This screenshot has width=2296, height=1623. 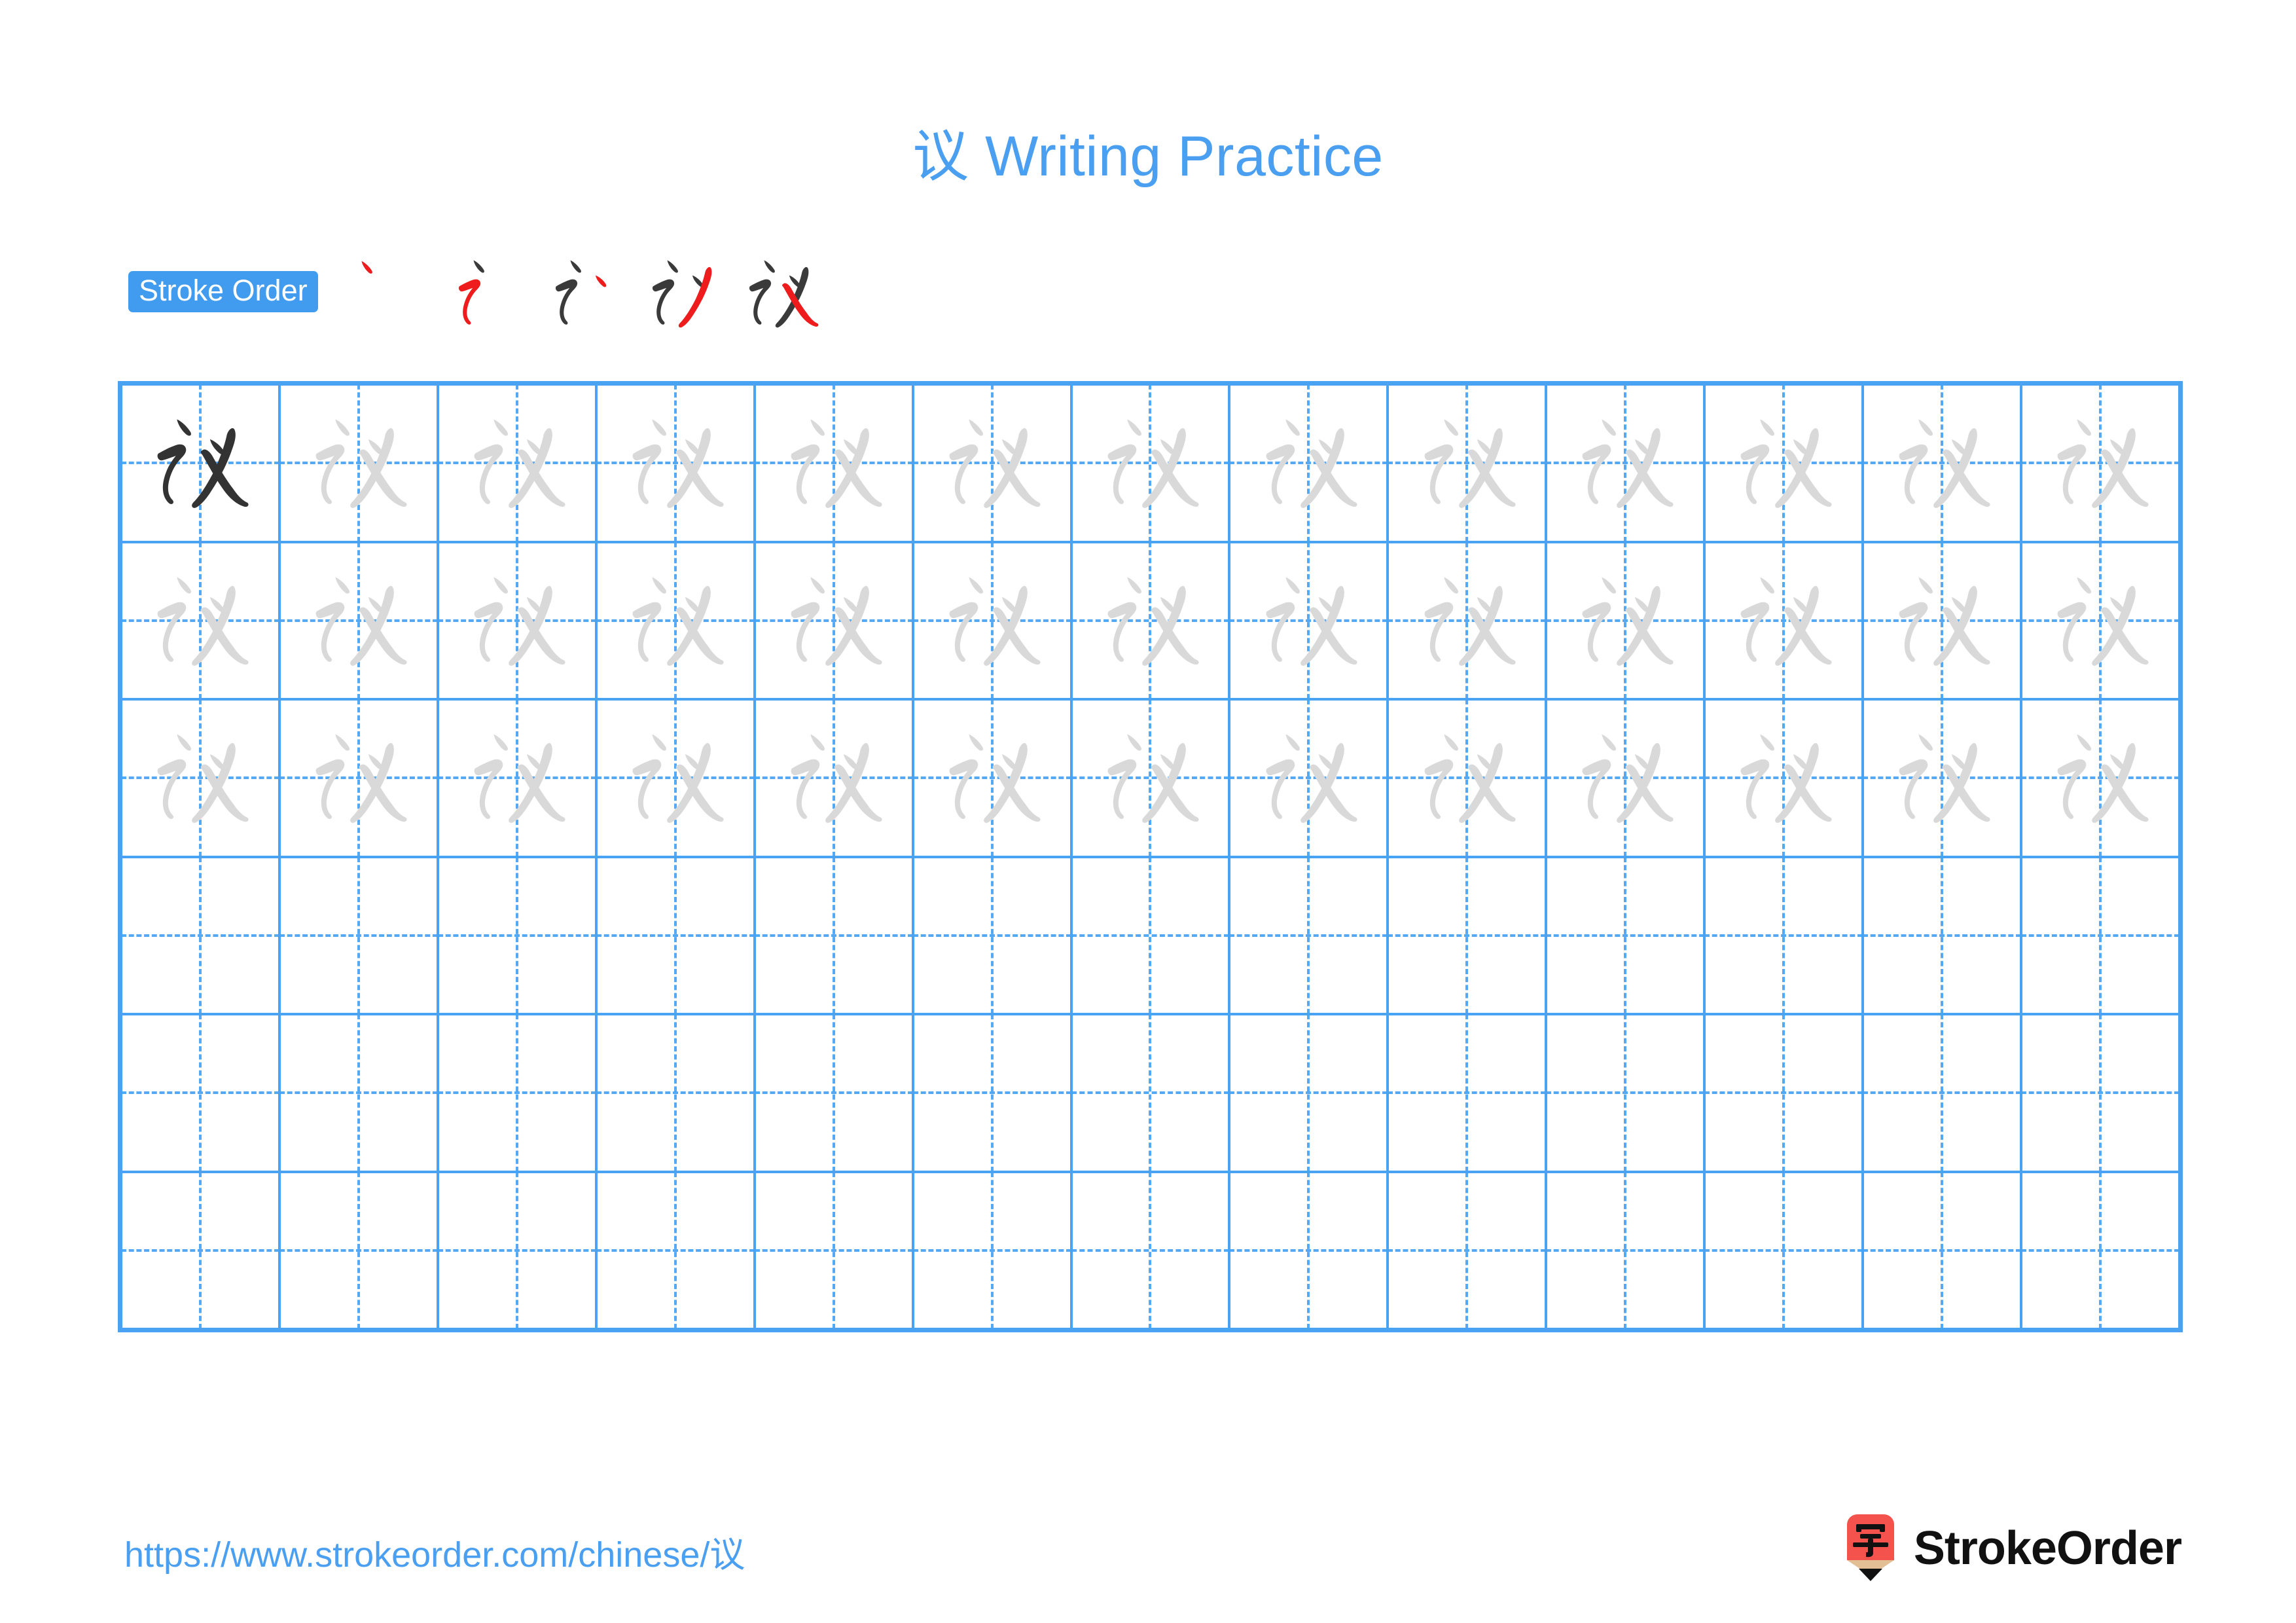 I want to click on stroke-step-3-done-strokes, so click(x=568, y=292).